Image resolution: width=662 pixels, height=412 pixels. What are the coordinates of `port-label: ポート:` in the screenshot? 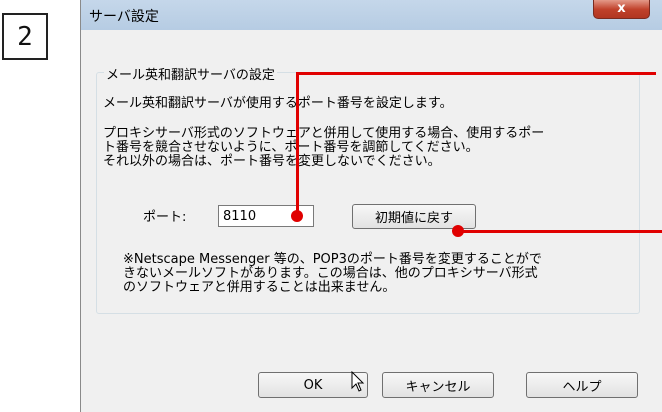 It's located at (165, 217).